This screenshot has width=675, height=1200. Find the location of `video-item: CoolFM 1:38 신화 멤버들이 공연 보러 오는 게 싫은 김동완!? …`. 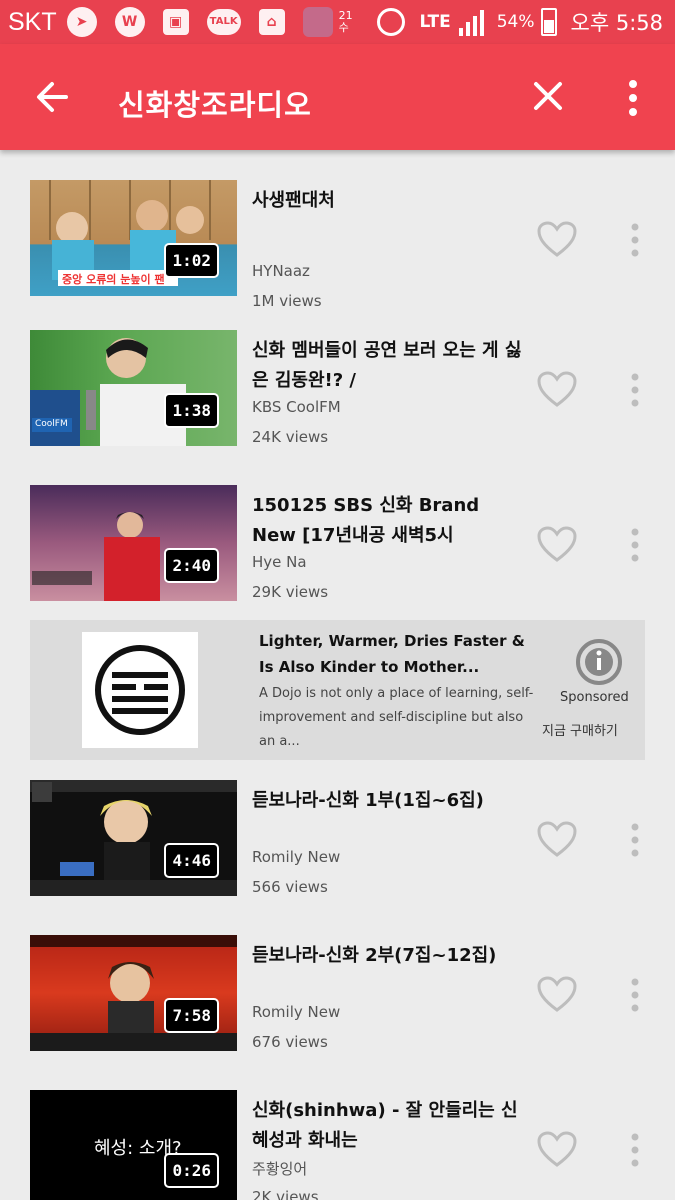

video-item: CoolFM 1:38 신화 멤버들이 공연 보러 오는 게 싫은 김동완!? … is located at coordinates (337, 390).